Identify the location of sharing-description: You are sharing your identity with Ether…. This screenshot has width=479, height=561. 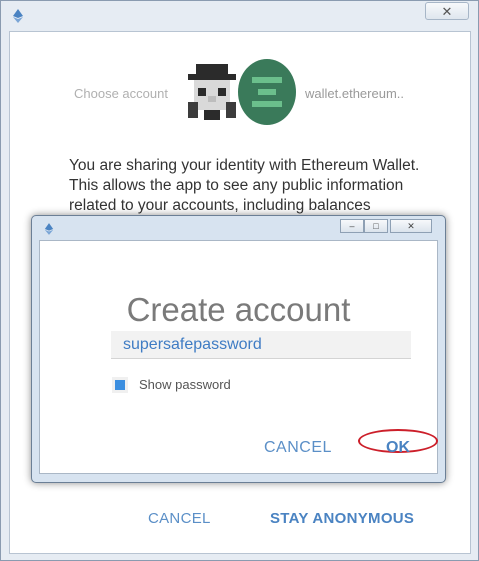
(244, 185).